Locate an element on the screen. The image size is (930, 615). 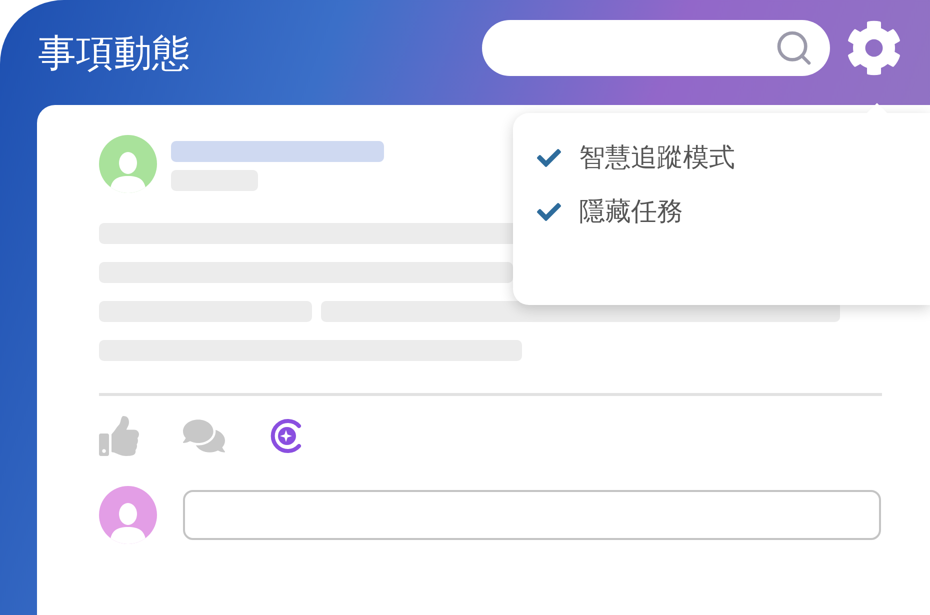
thumbs-up-icon is located at coordinates (119, 436).